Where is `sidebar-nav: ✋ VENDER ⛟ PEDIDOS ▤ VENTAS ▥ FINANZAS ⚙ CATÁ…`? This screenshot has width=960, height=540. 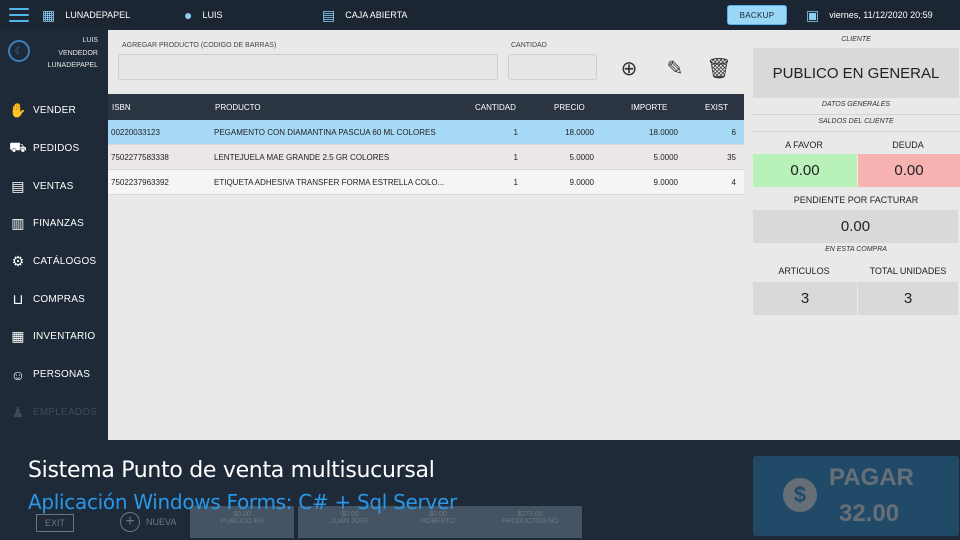
sidebar-nav: ✋ VENDER ⛟ PEDIDOS ▤ VENTAS ▥ FINANZAS ⚙ CATÁ… is located at coordinates (54, 261).